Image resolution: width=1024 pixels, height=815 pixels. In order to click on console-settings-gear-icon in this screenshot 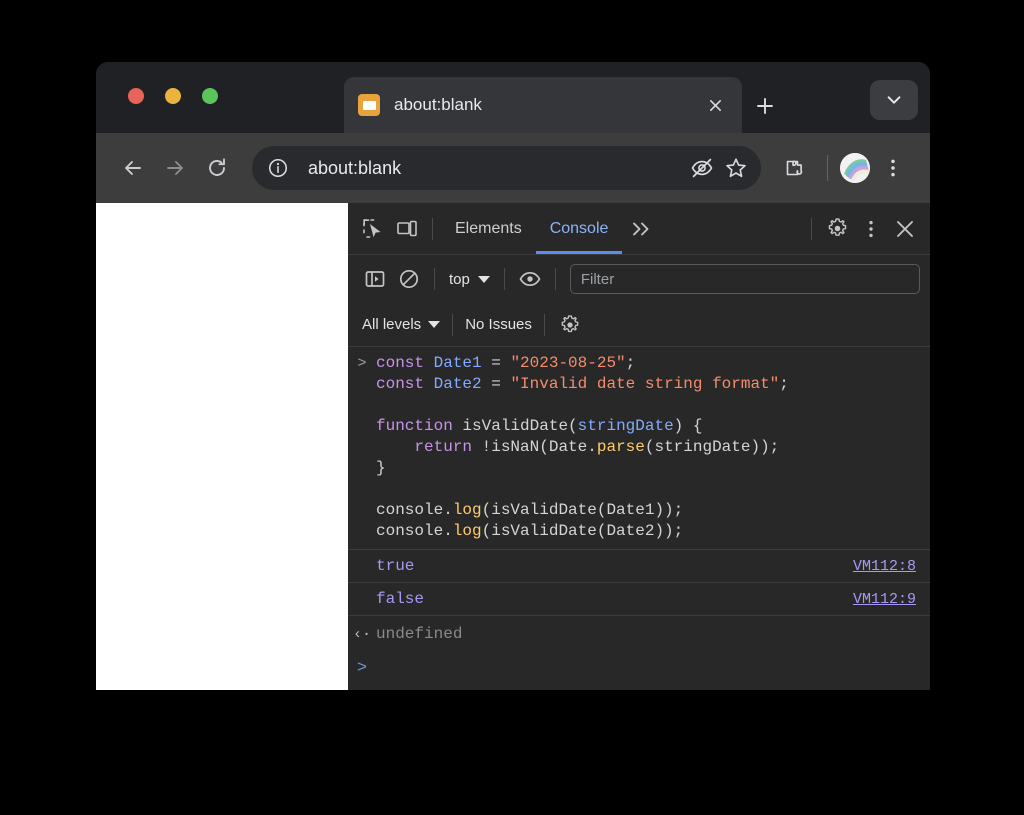, I will do `click(570, 325)`.